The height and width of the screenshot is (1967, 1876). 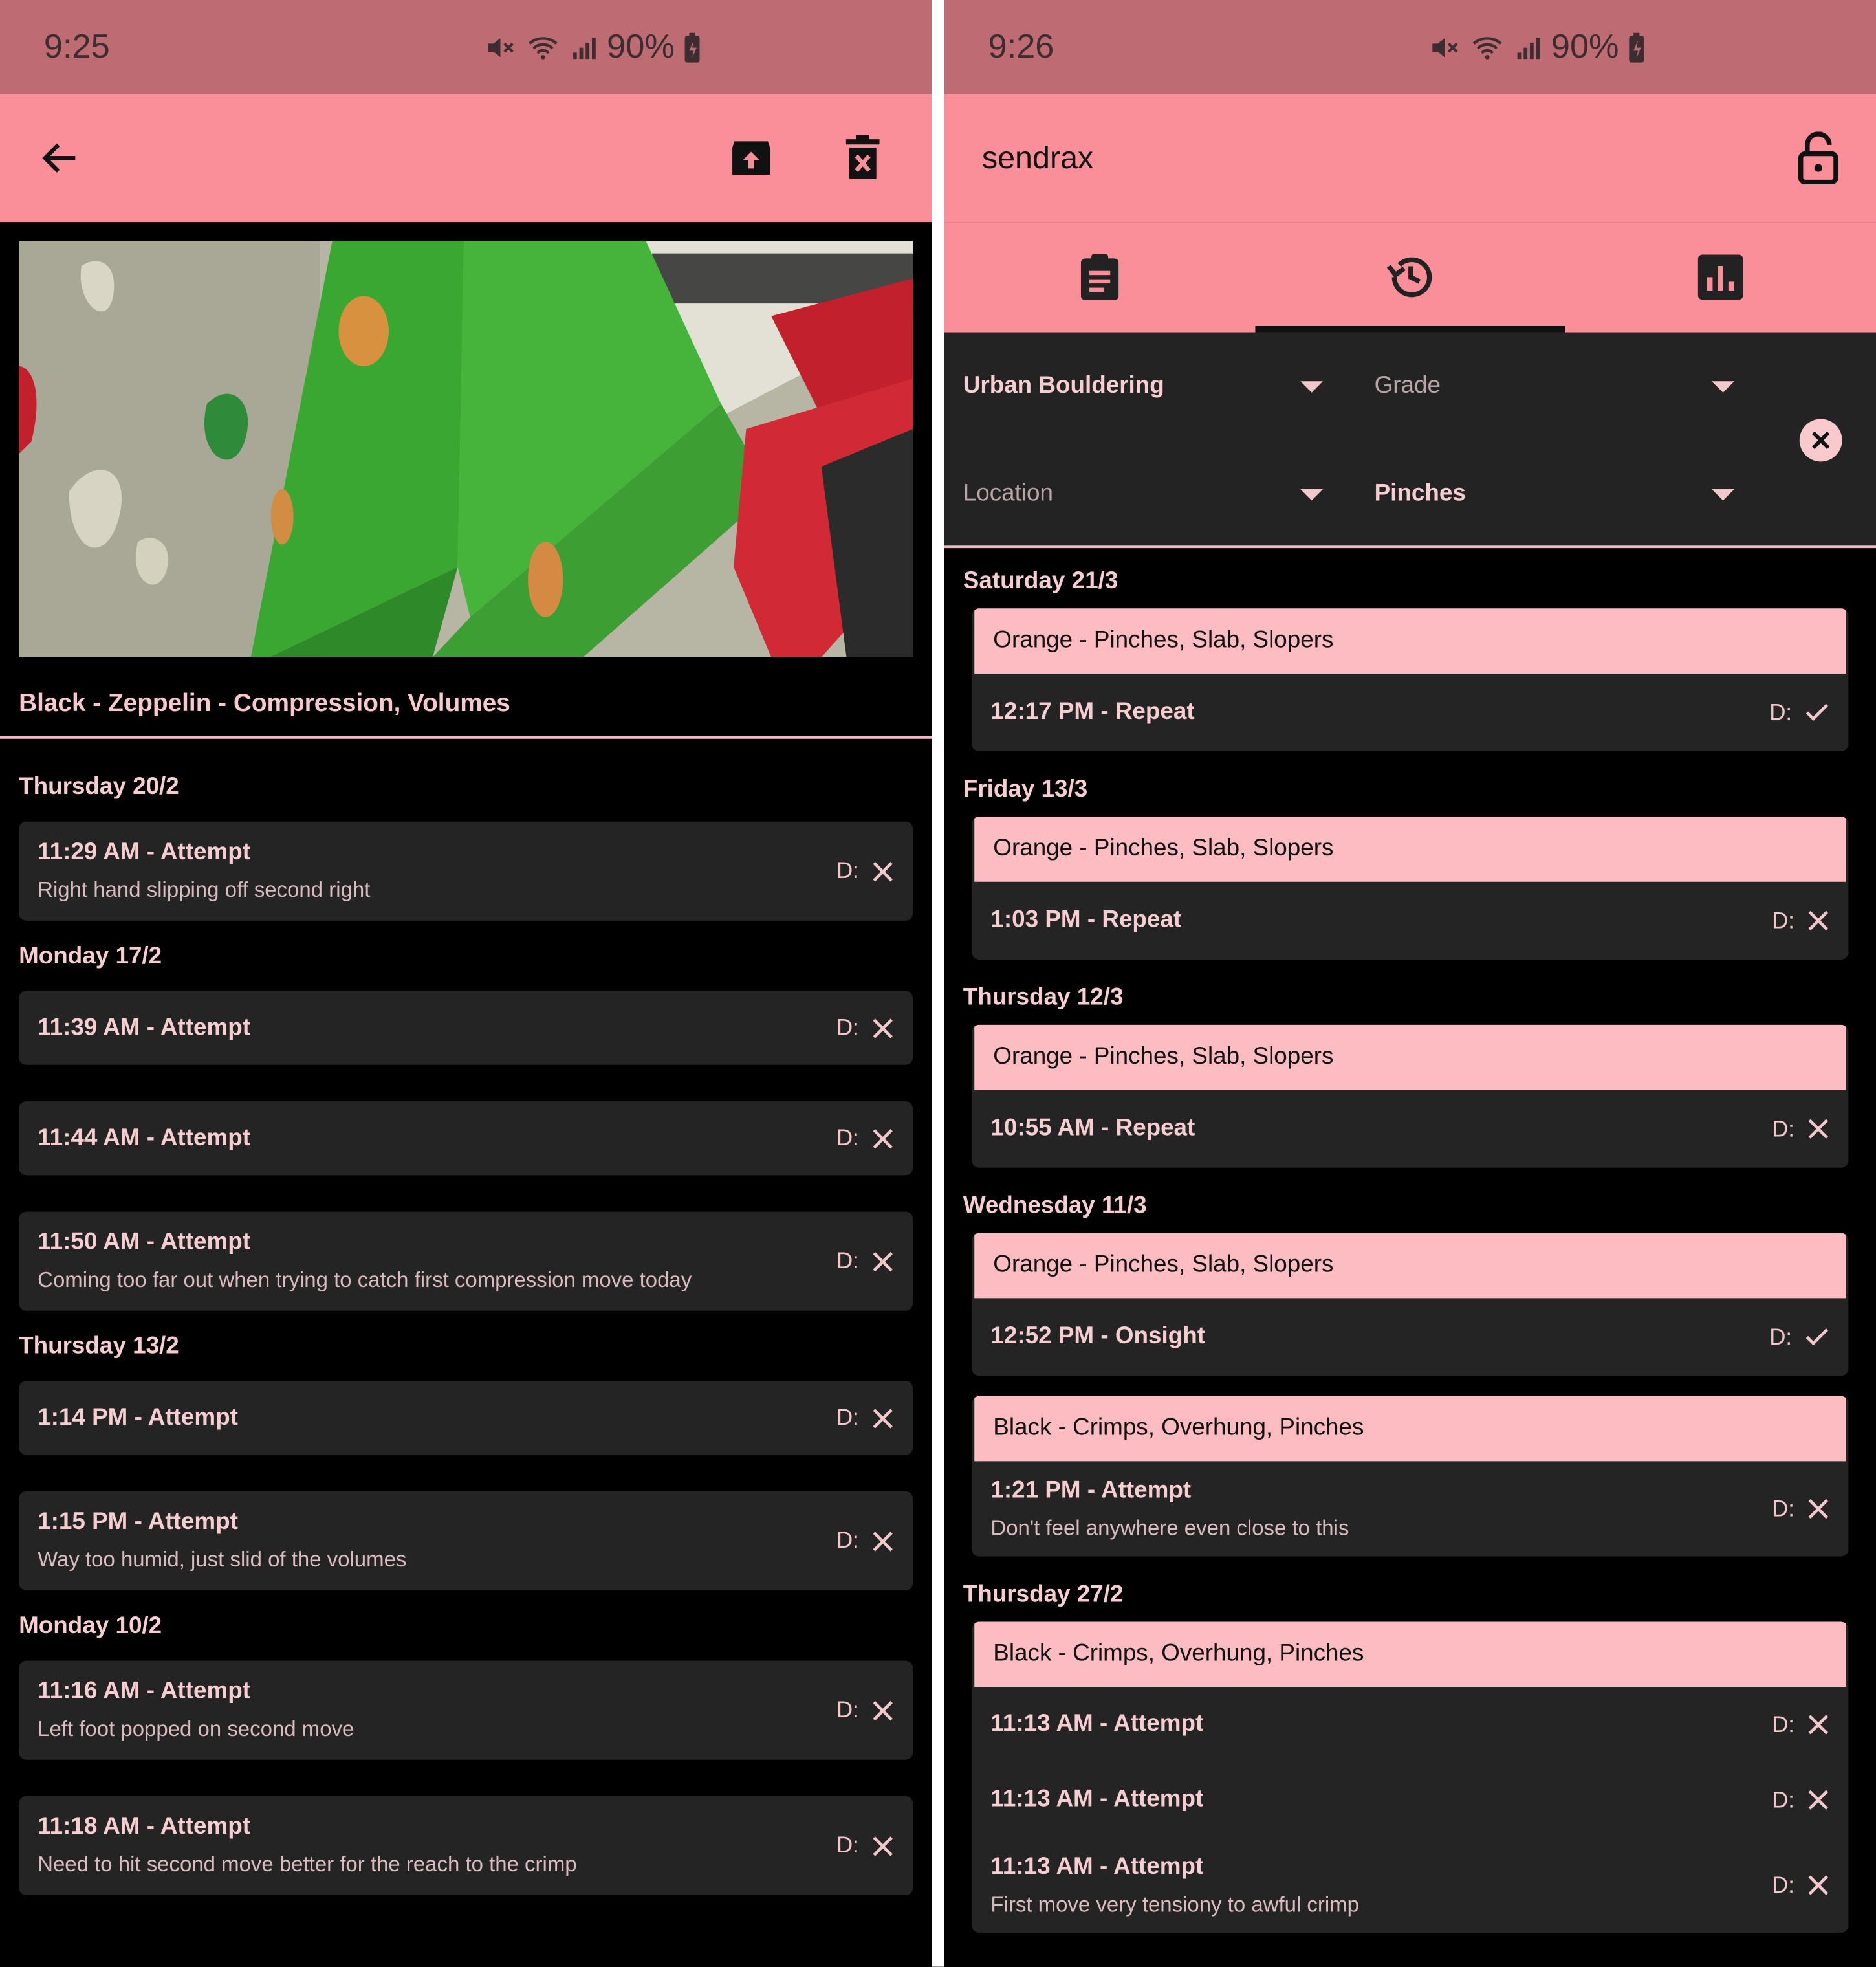 What do you see at coordinates (60, 158) in the screenshot?
I see `back-arrow-icon` at bounding box center [60, 158].